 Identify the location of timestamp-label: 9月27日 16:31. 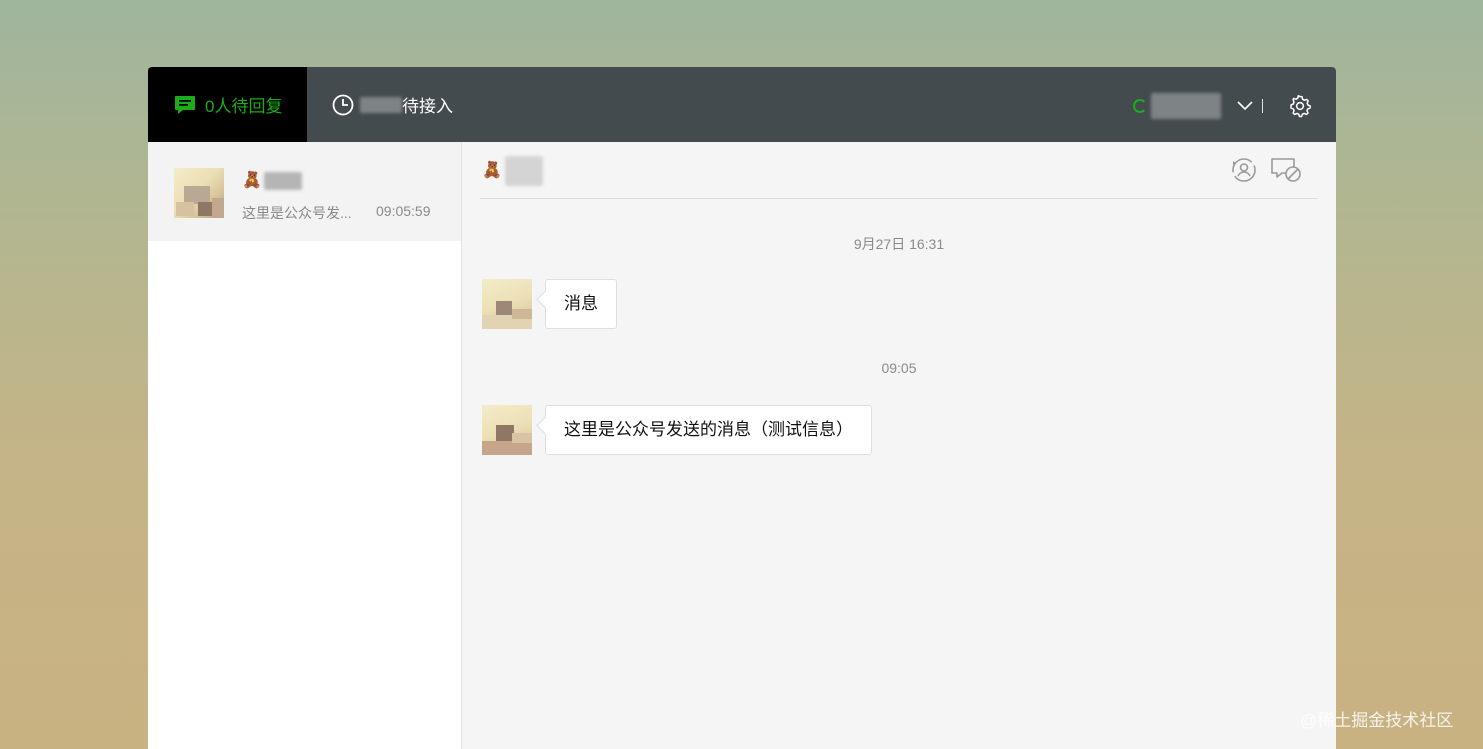
(899, 244).